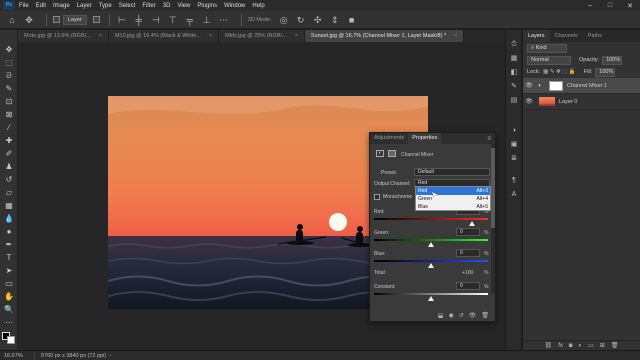  Describe the element at coordinates (514, 45) in the screenshot. I see `history-icon: ⏱` at that location.